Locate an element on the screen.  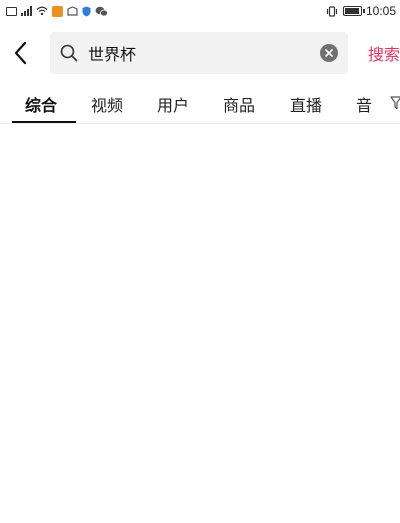
search-header: 世界杯 搜索 is located at coordinates (200, 53).